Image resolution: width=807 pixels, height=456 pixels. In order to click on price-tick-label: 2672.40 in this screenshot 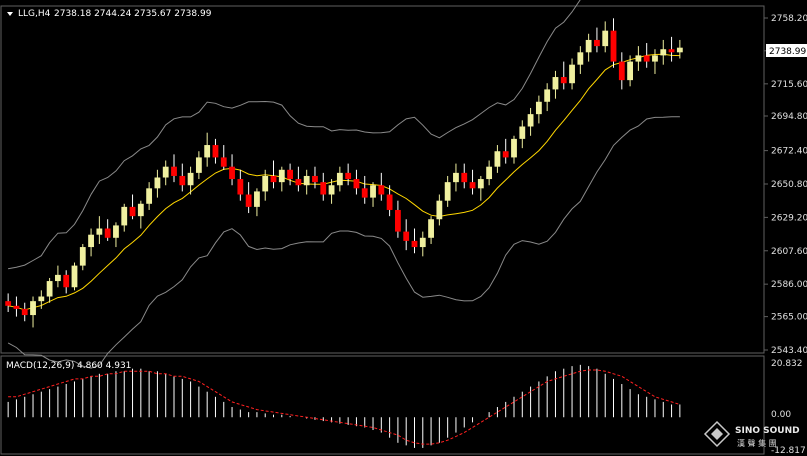, I will do `click(789, 152)`.